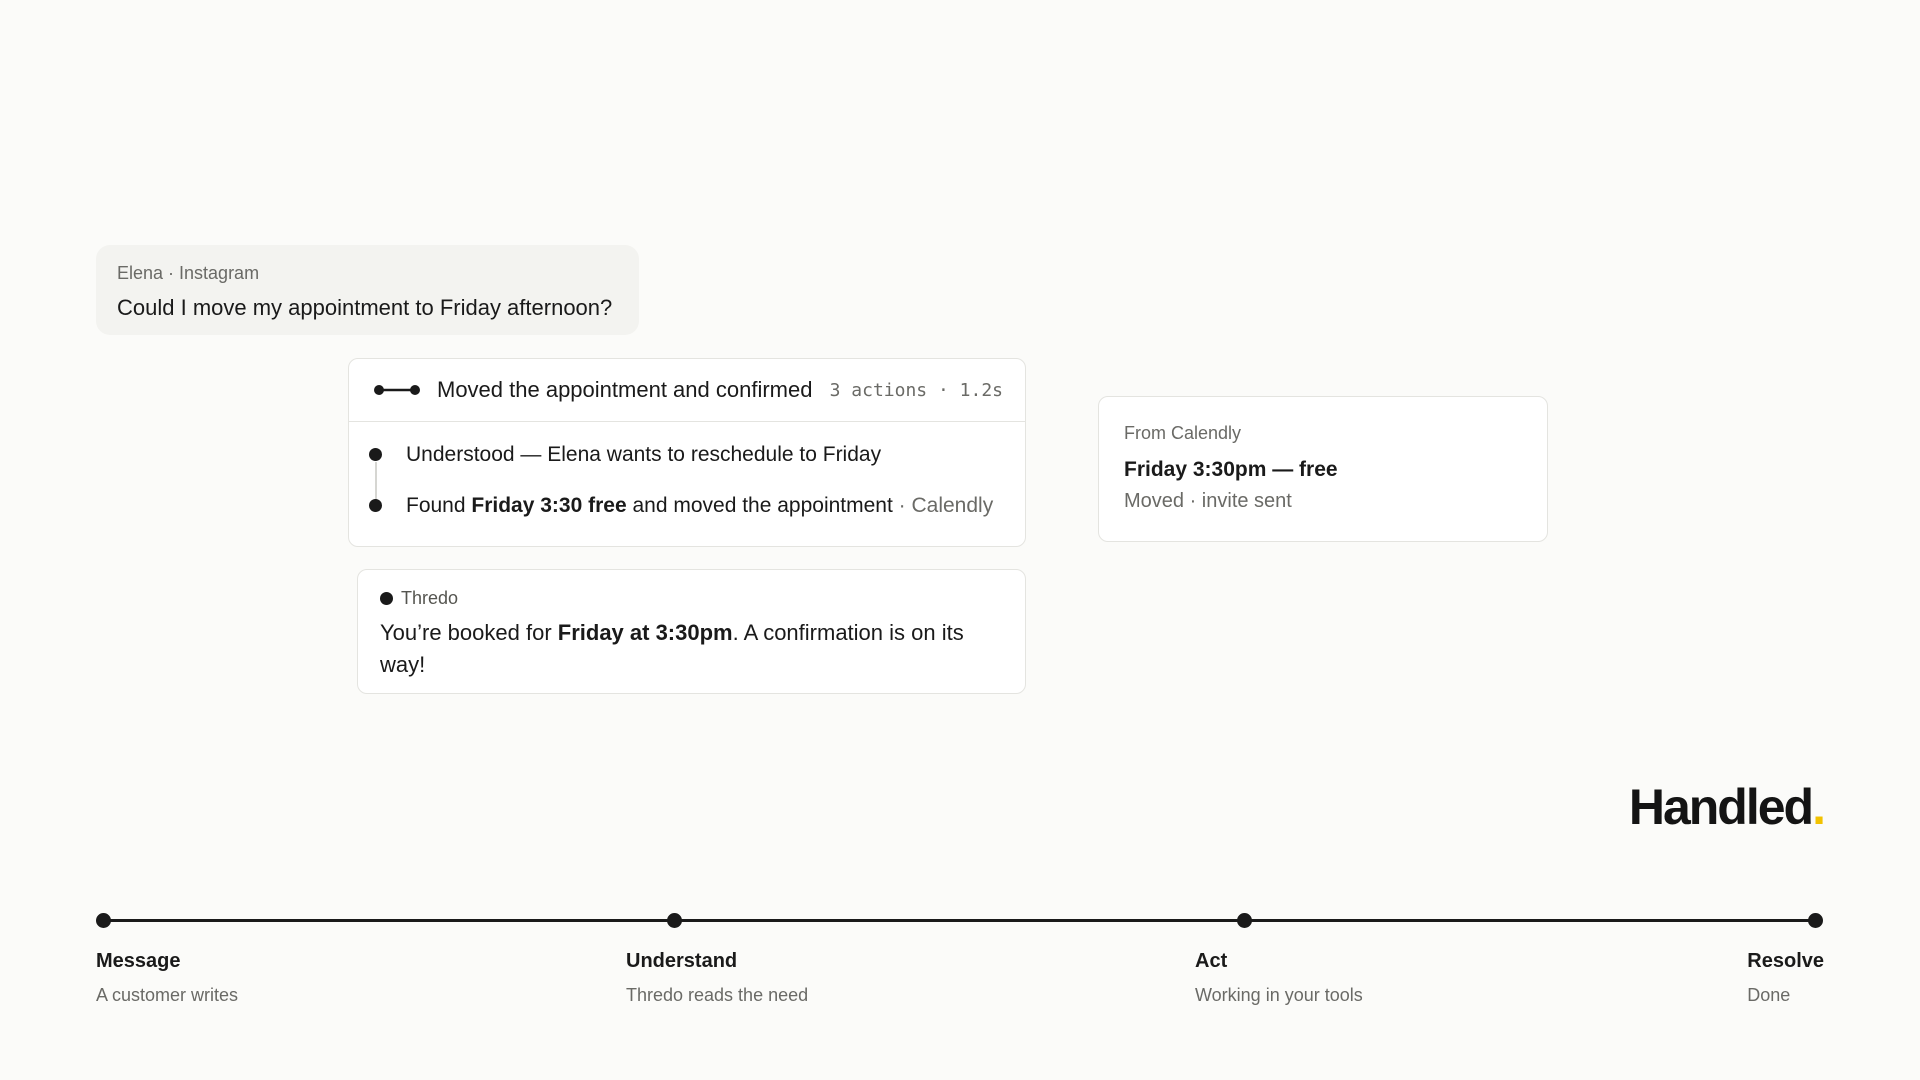 The height and width of the screenshot is (1080, 1920). I want to click on reply-text-pre: You’re booked for, so click(469, 632).